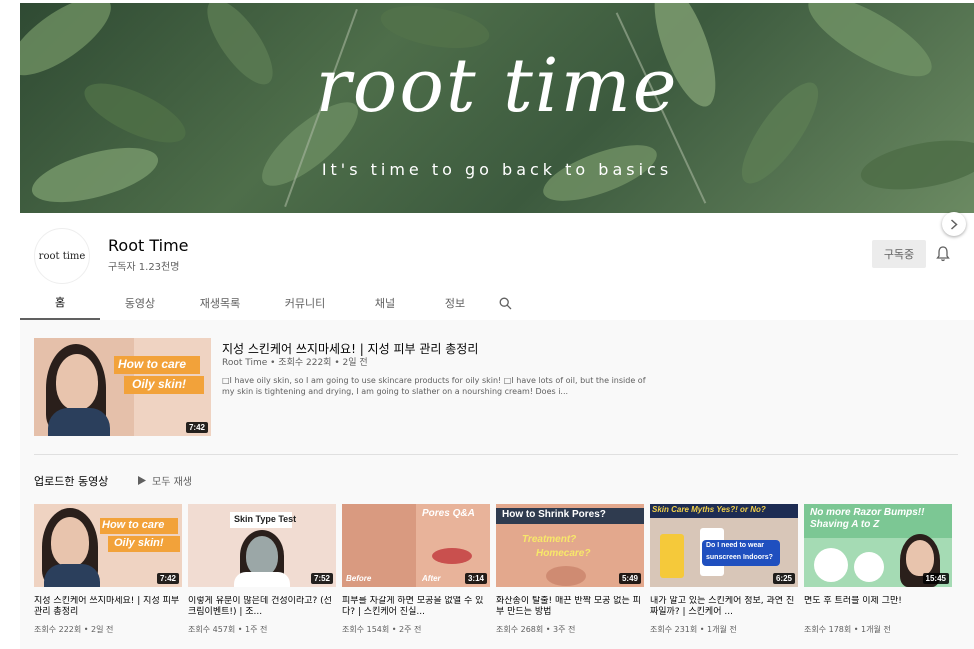 Image resolution: width=974 pixels, height=649 pixels. Describe the element at coordinates (321, 578) in the screenshot. I see `video-duration: 7:52` at that location.